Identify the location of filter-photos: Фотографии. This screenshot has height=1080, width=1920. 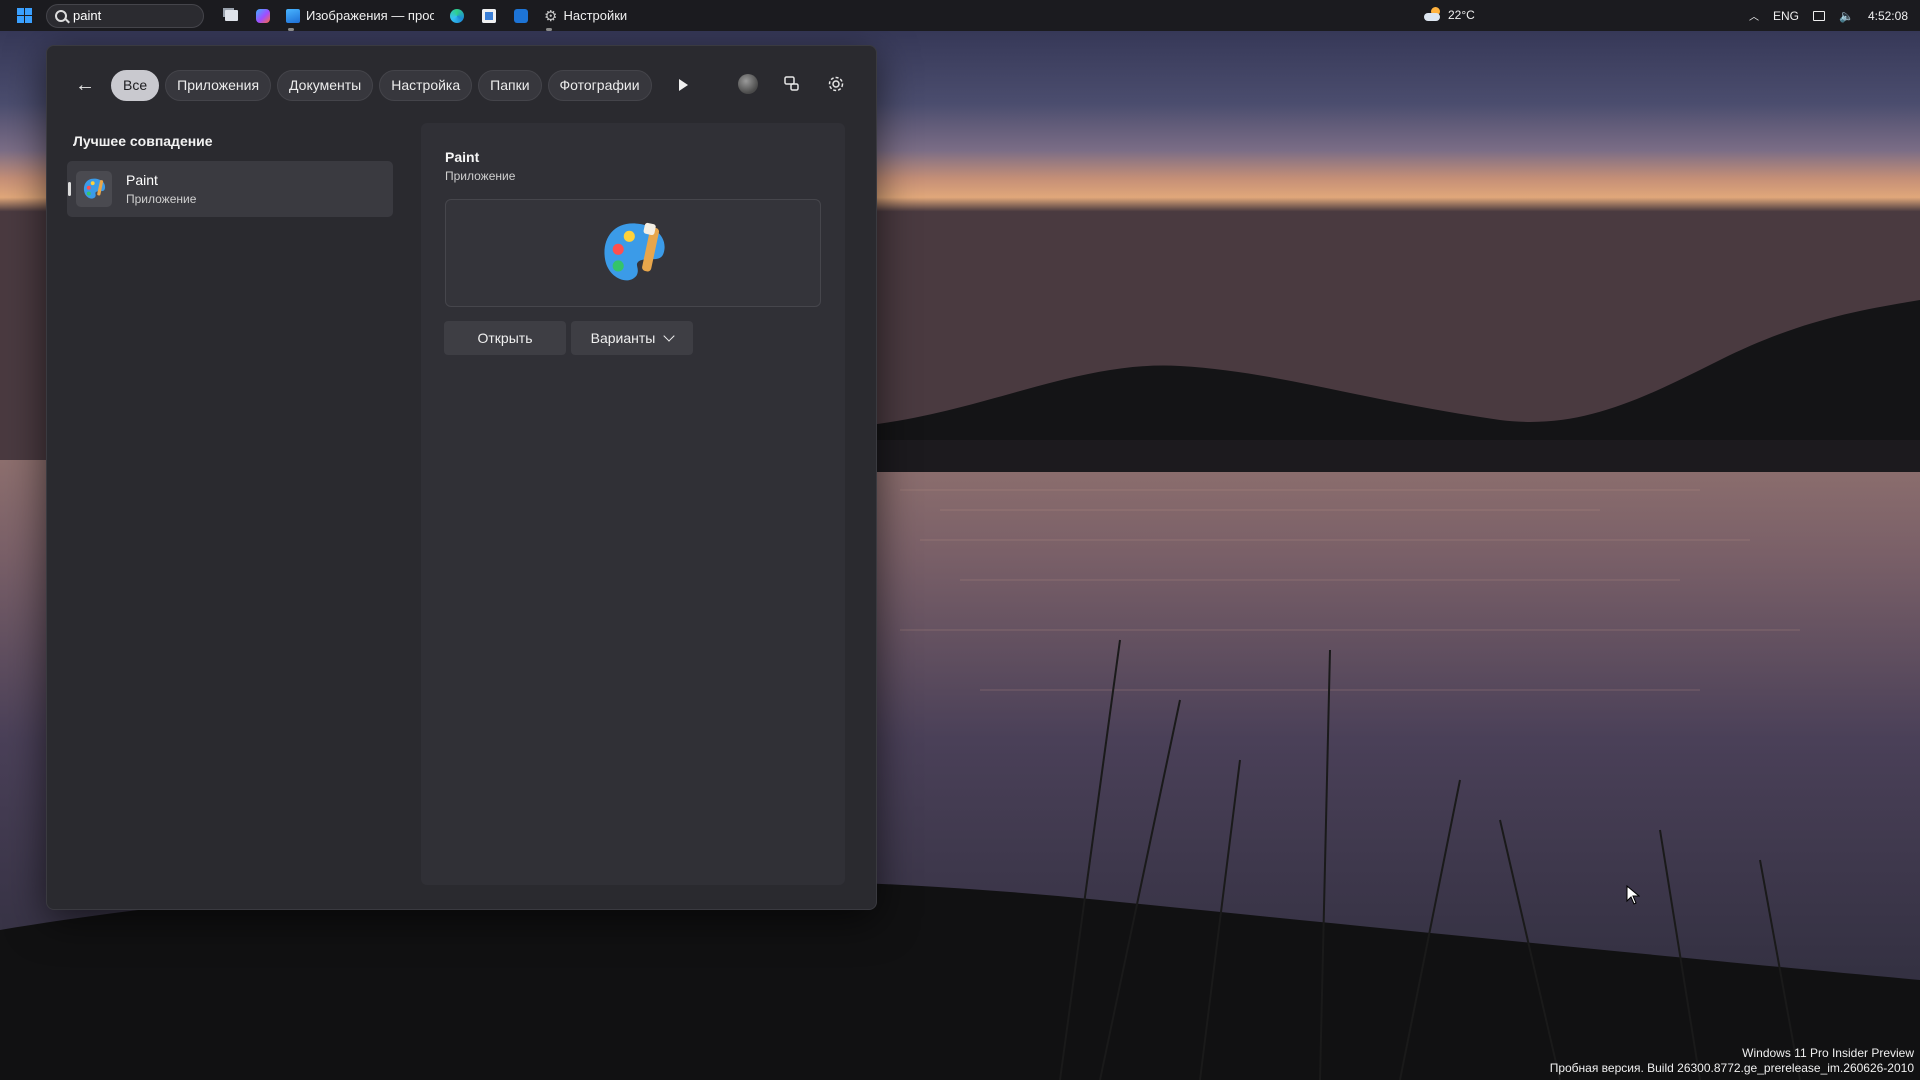
(599, 85).